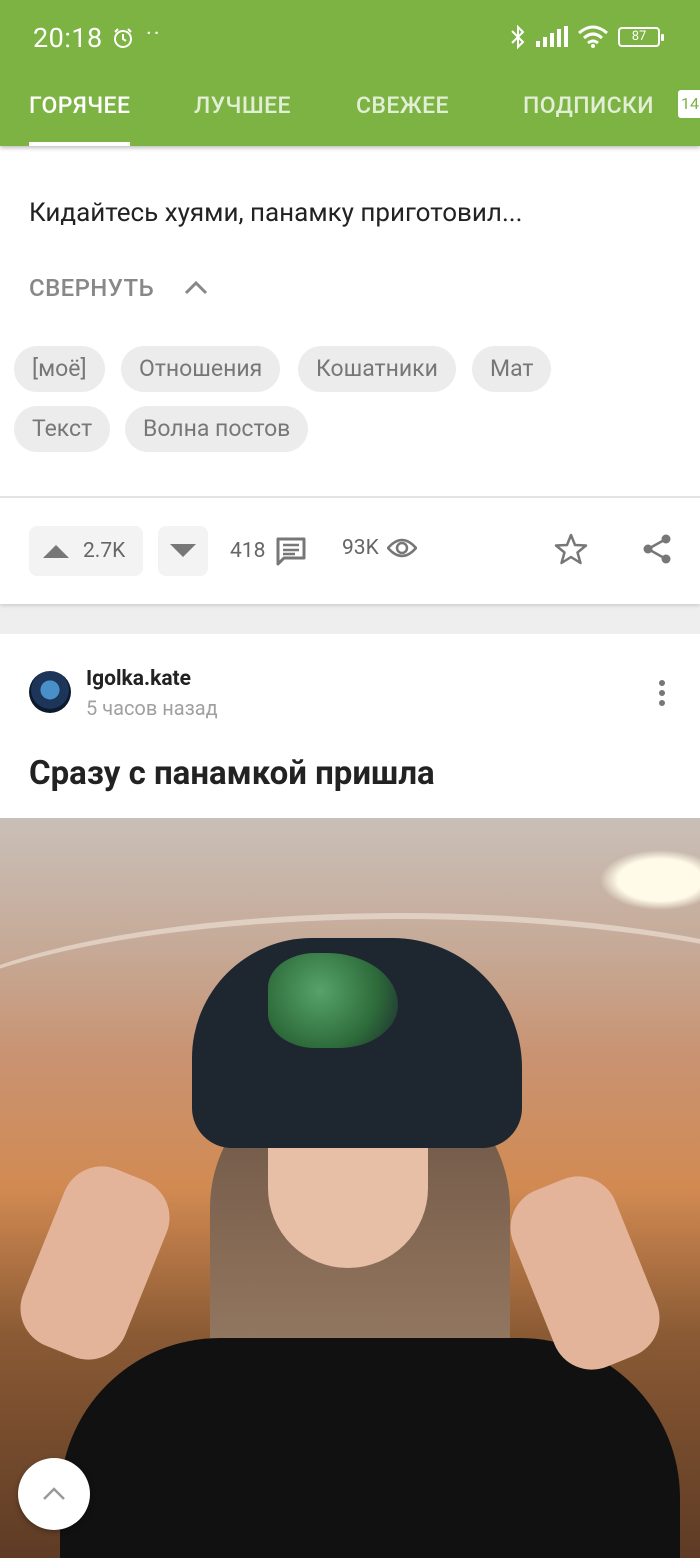 The height and width of the screenshot is (1558, 700). I want to click on signal-icon, so click(552, 36).